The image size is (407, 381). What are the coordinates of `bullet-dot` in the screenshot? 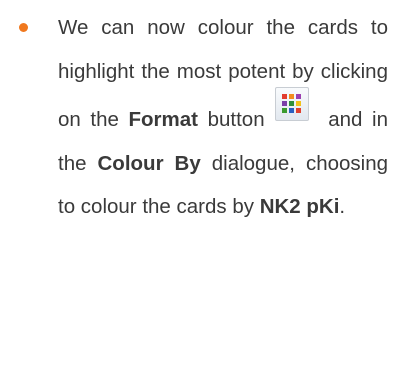 It's located at (23, 27).